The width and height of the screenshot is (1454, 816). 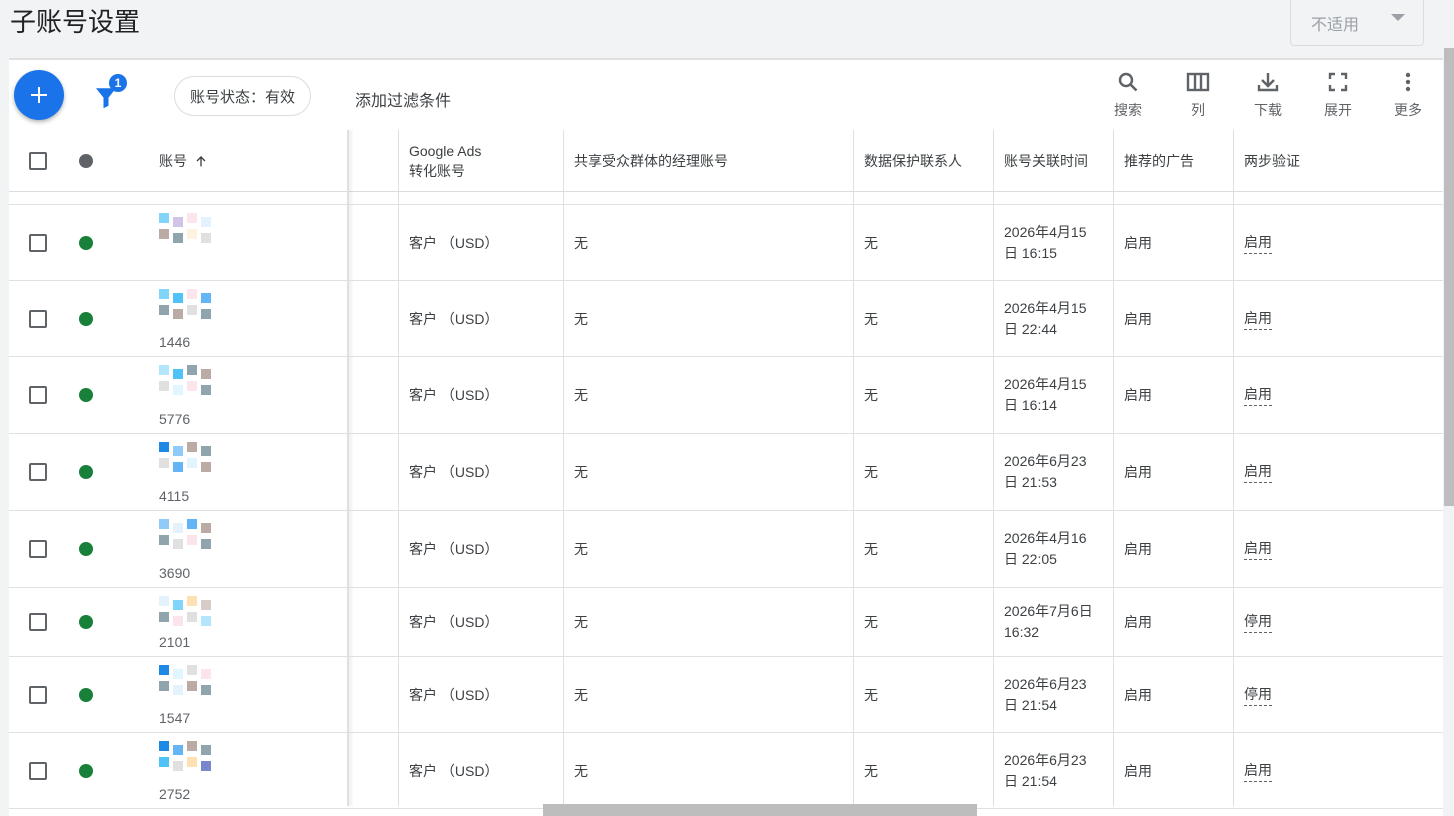 What do you see at coordinates (403, 99) in the screenshot?
I see `add-filter-button: 添加过滤条件` at bounding box center [403, 99].